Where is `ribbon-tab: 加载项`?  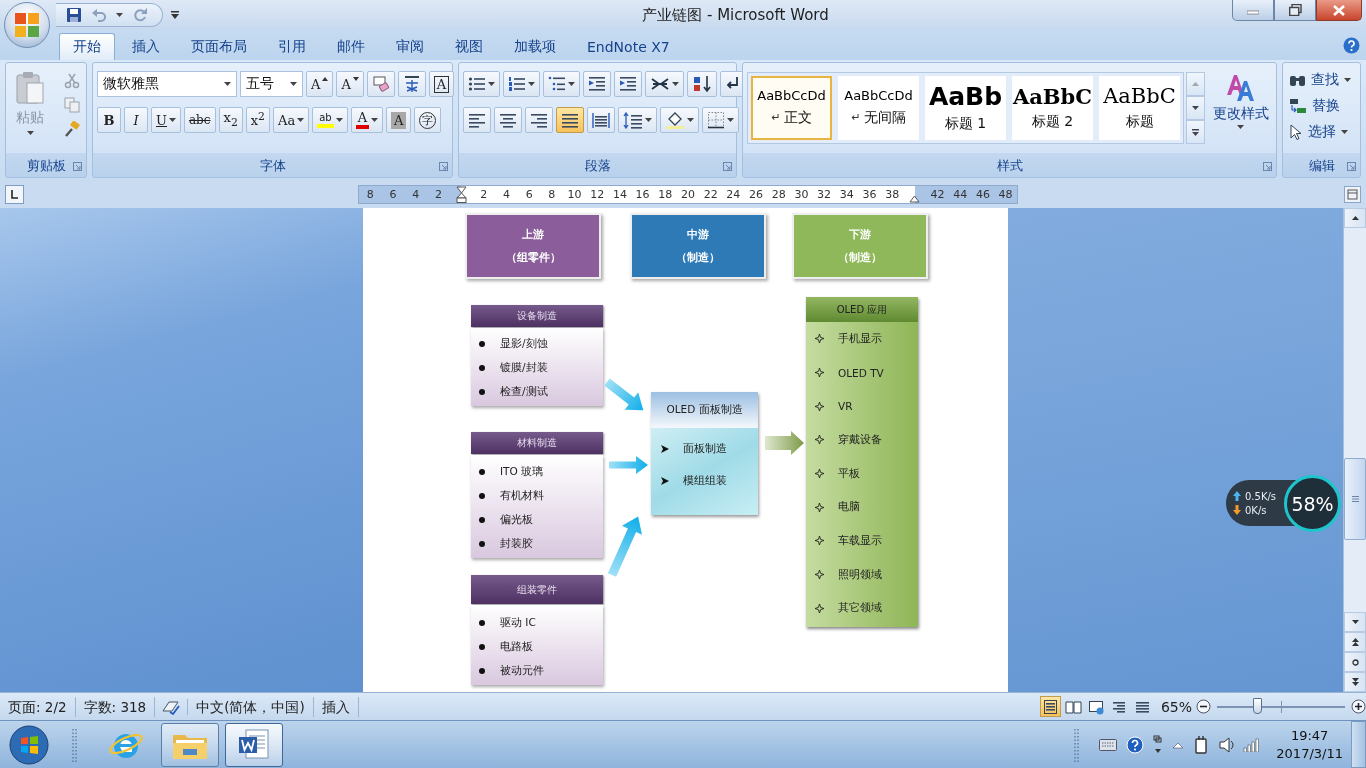
ribbon-tab: 加载项 is located at coordinates (535, 46).